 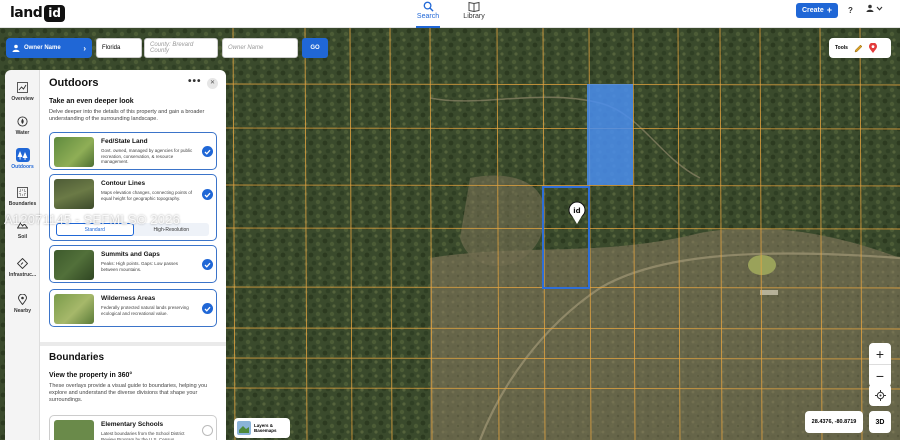 What do you see at coordinates (22, 155) in the screenshot?
I see `outdoors-icon` at bounding box center [22, 155].